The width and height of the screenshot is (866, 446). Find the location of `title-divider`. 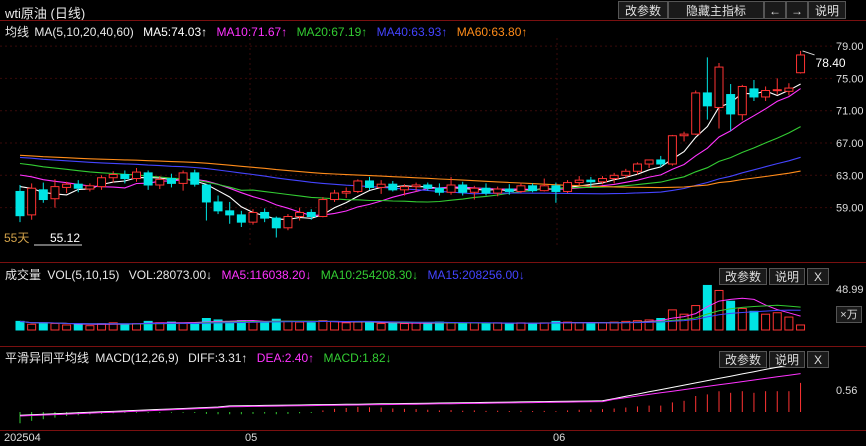

title-divider is located at coordinates (433, 20).